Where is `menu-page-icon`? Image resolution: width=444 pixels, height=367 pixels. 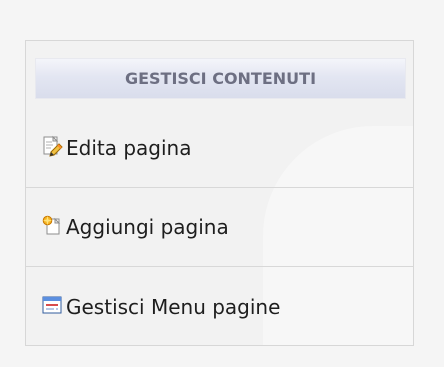 menu-page-icon is located at coordinates (52, 305).